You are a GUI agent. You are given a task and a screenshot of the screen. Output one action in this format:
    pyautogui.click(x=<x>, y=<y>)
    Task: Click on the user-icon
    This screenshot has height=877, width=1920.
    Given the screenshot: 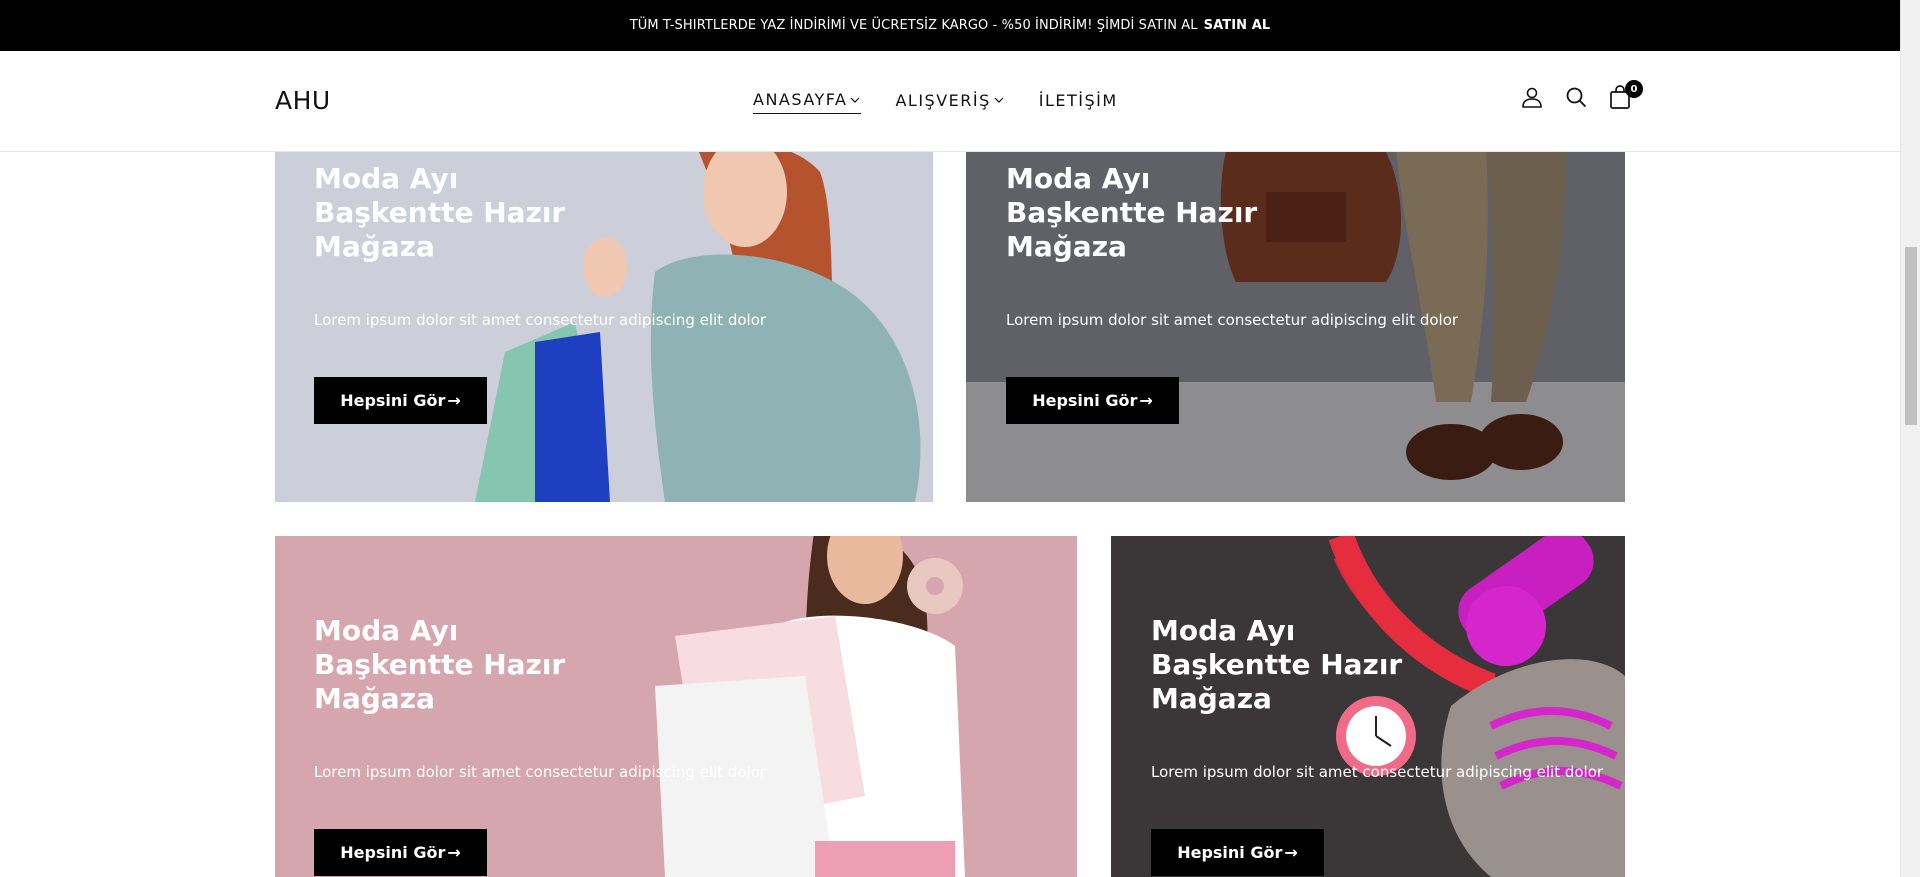 What is the action you would take?
    pyautogui.click(x=1532, y=97)
    